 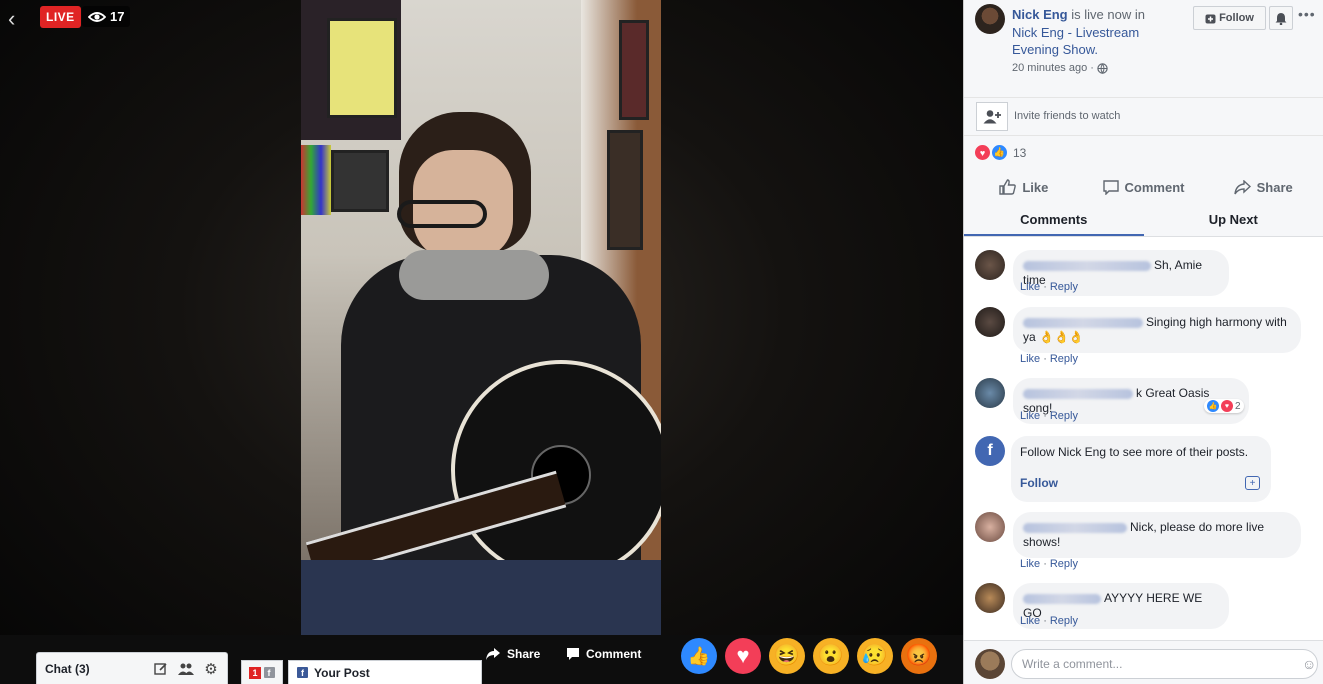 I want to click on viewer-count-value: 17, so click(x=117, y=16).